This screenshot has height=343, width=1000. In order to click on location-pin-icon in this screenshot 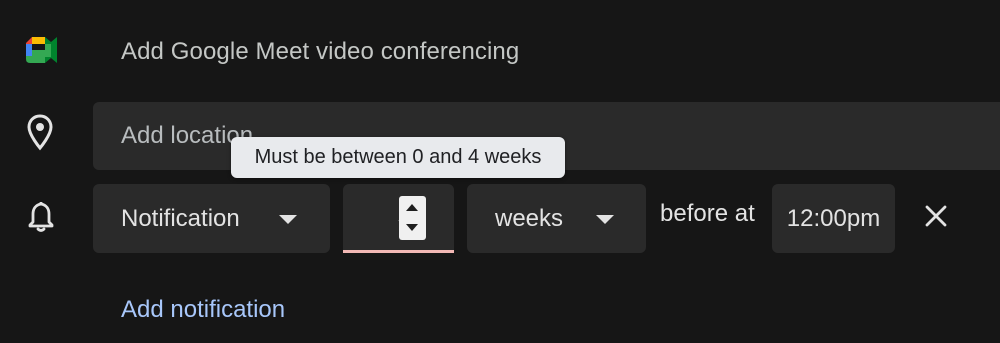, I will do `click(40, 132)`.